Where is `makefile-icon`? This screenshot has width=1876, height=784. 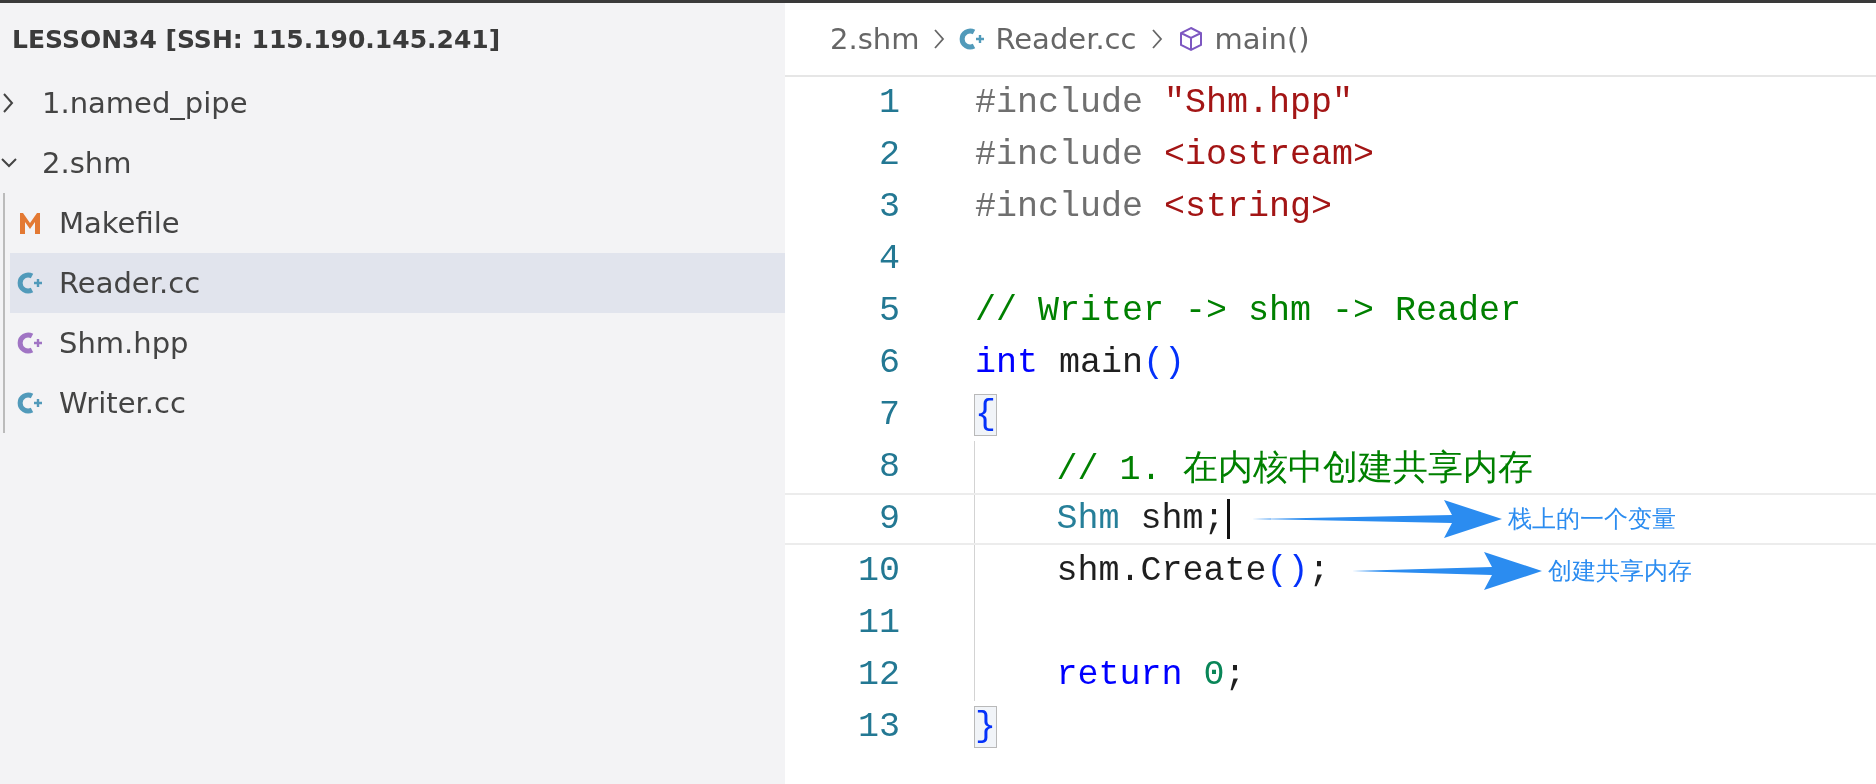 makefile-icon is located at coordinates (30, 223).